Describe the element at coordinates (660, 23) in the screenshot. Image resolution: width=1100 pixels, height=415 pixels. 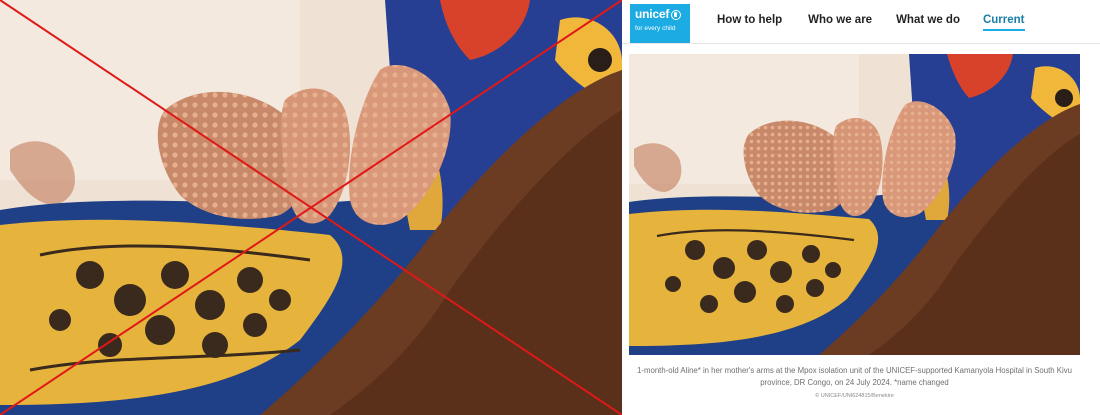
I see `unicef-logo: unicef for every child` at that location.